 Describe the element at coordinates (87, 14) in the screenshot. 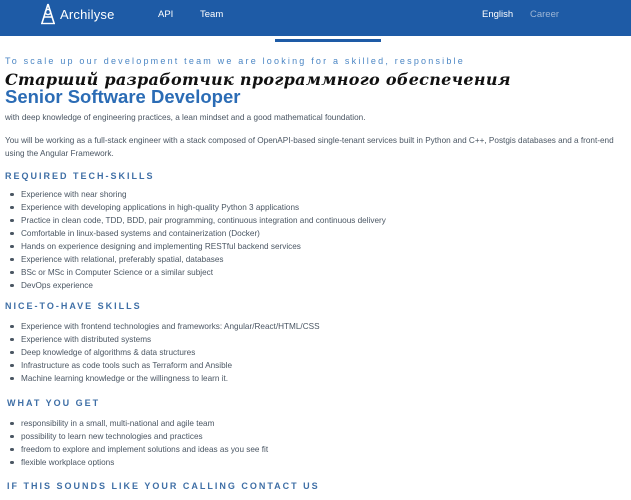

I see `brand-name-link: Archilyse` at that location.